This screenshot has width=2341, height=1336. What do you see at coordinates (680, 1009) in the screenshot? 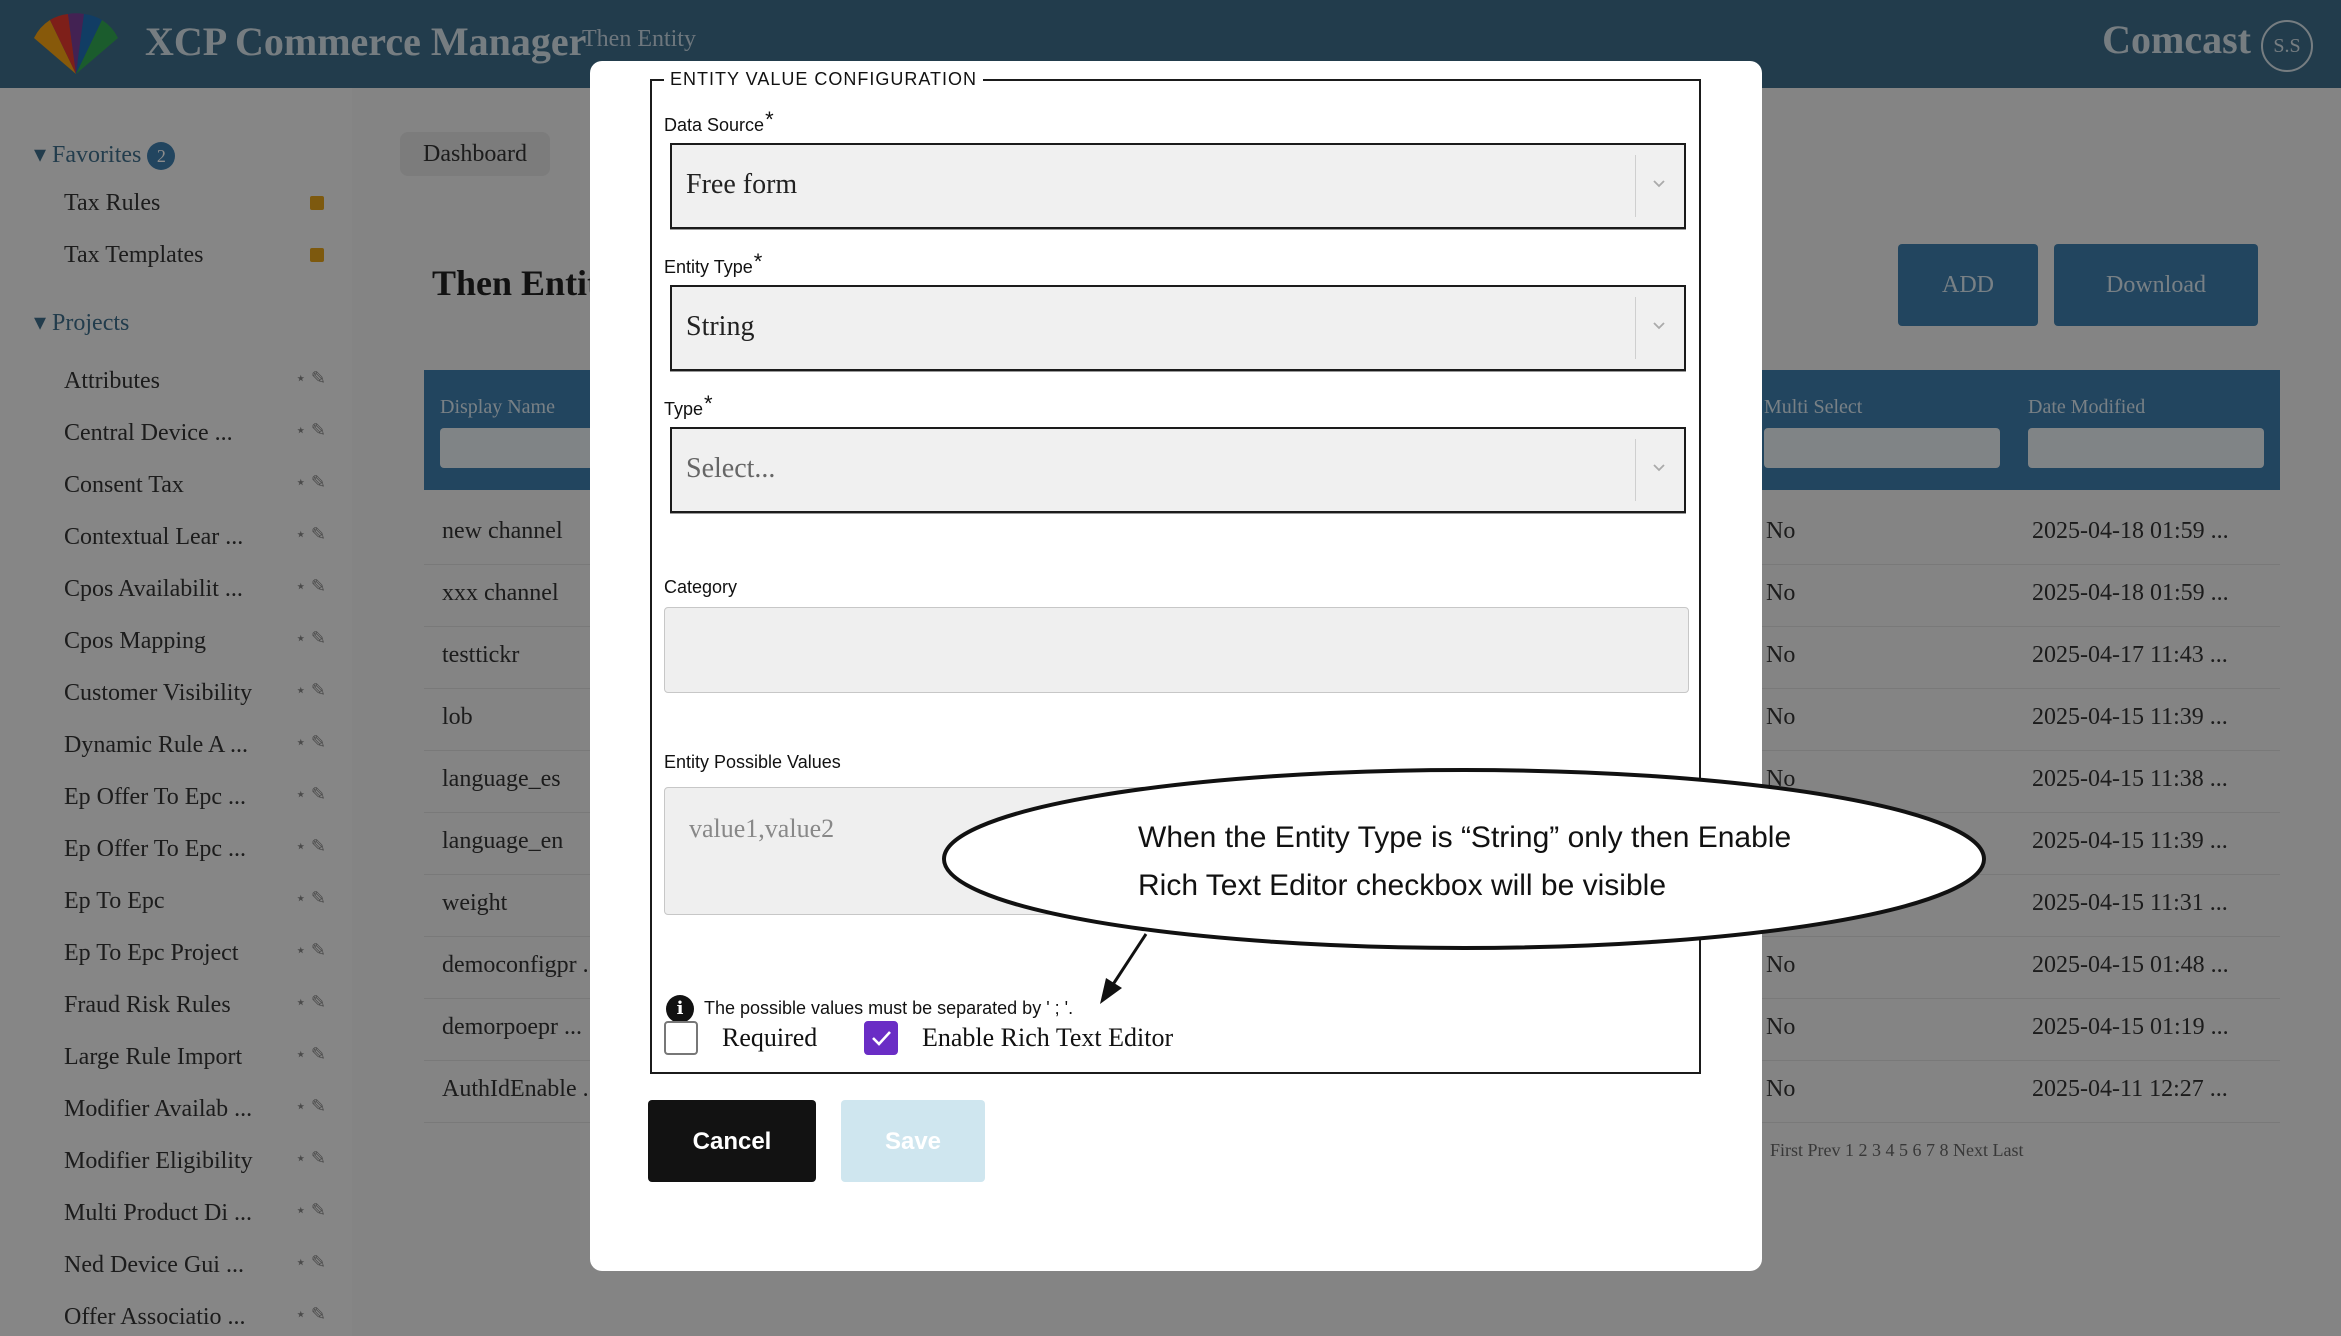
I see `info-icon: i` at bounding box center [680, 1009].